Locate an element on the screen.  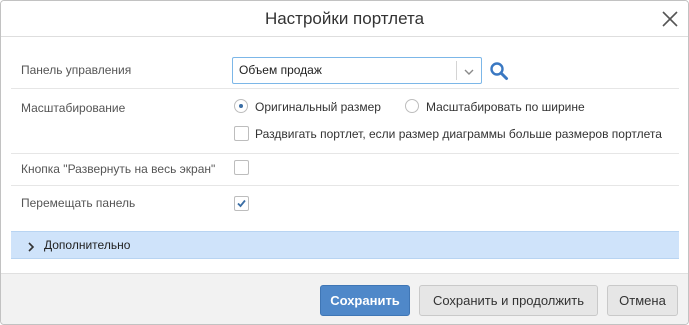
select-separator is located at coordinates (456, 70).